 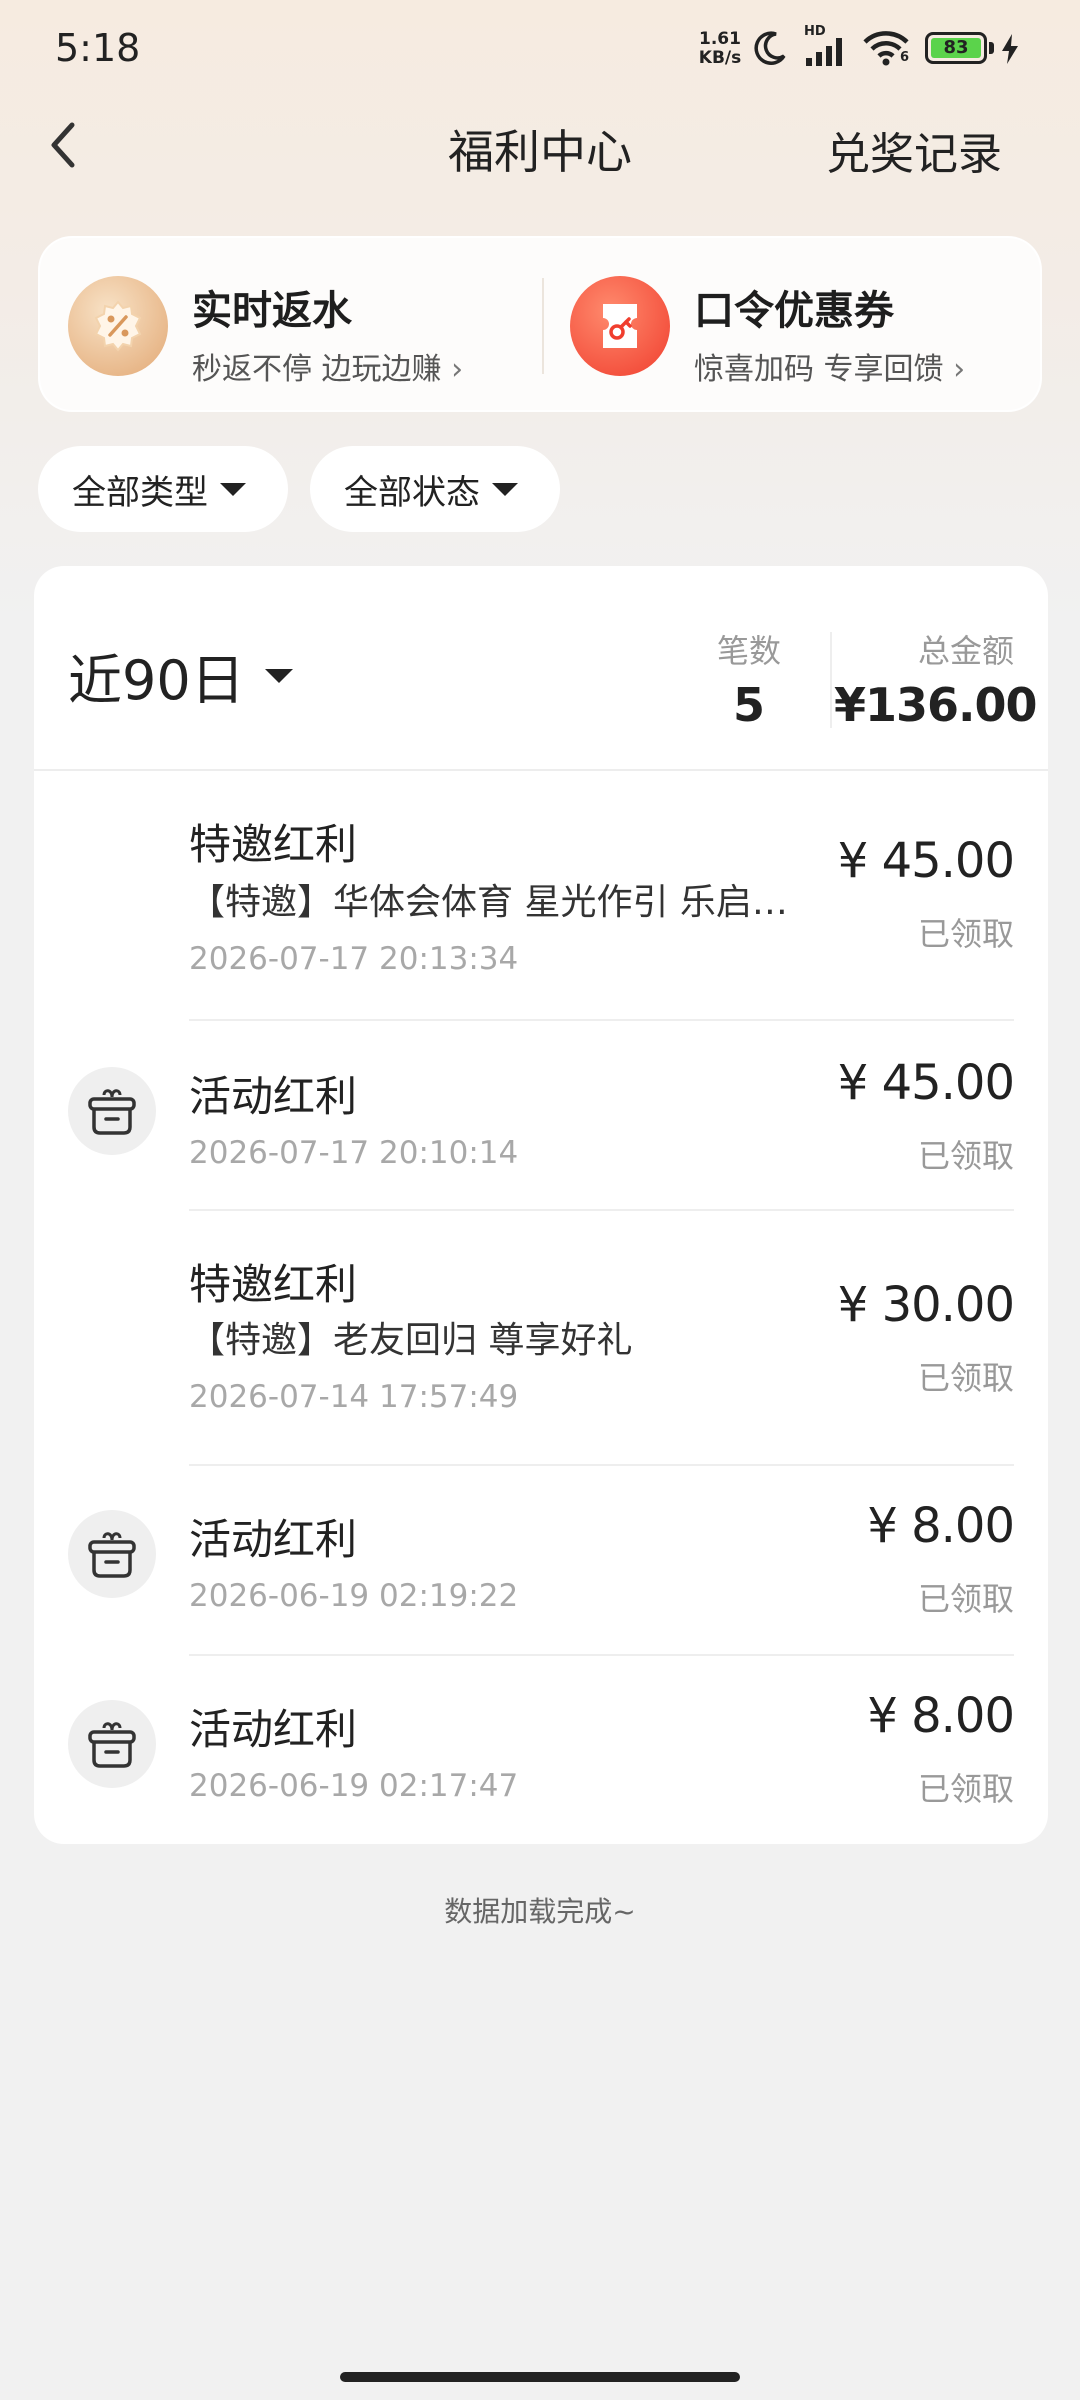 I want to click on total-label: 总金额, so click(x=965, y=651).